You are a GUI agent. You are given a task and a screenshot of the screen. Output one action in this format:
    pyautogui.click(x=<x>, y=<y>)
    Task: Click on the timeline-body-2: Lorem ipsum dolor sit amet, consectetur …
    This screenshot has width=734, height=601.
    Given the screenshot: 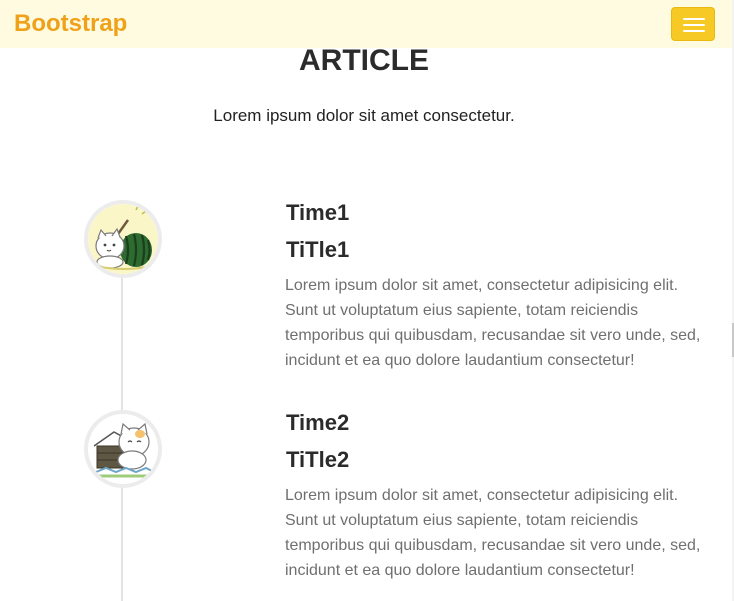 What is the action you would take?
    pyautogui.click(x=493, y=533)
    